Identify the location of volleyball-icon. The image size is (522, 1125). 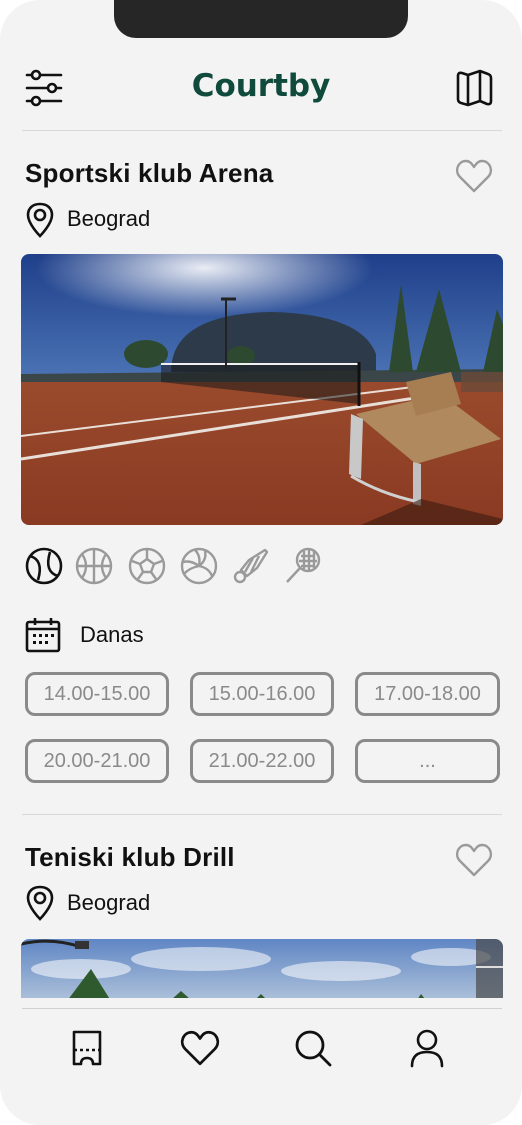
(199, 566).